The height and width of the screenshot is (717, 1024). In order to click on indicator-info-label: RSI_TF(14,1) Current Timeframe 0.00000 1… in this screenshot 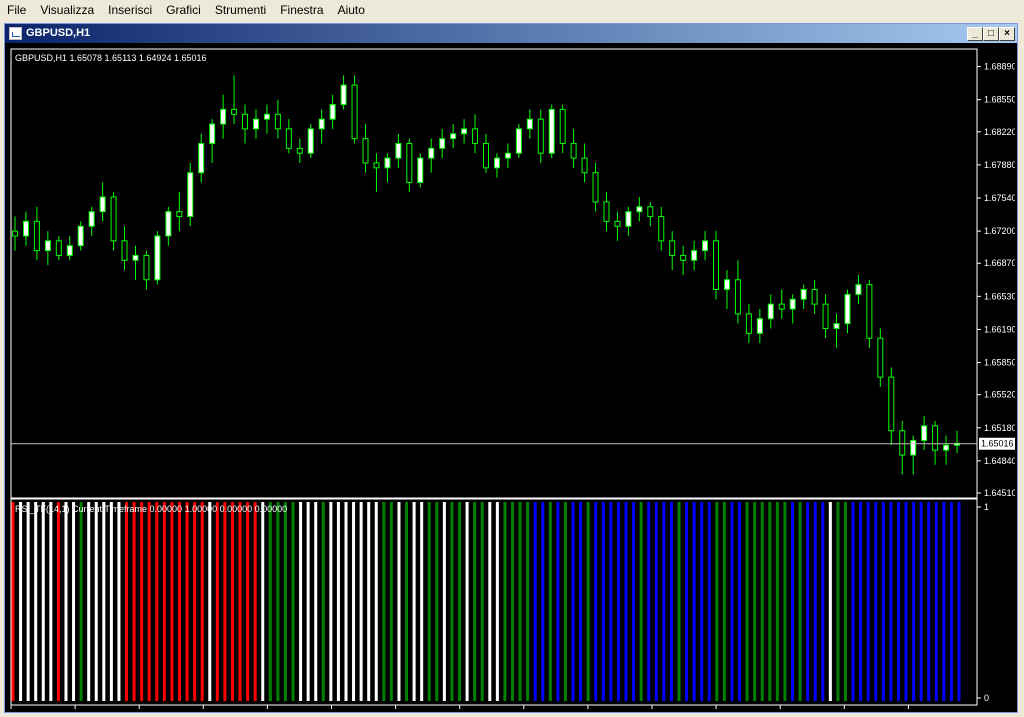, I will do `click(151, 509)`.